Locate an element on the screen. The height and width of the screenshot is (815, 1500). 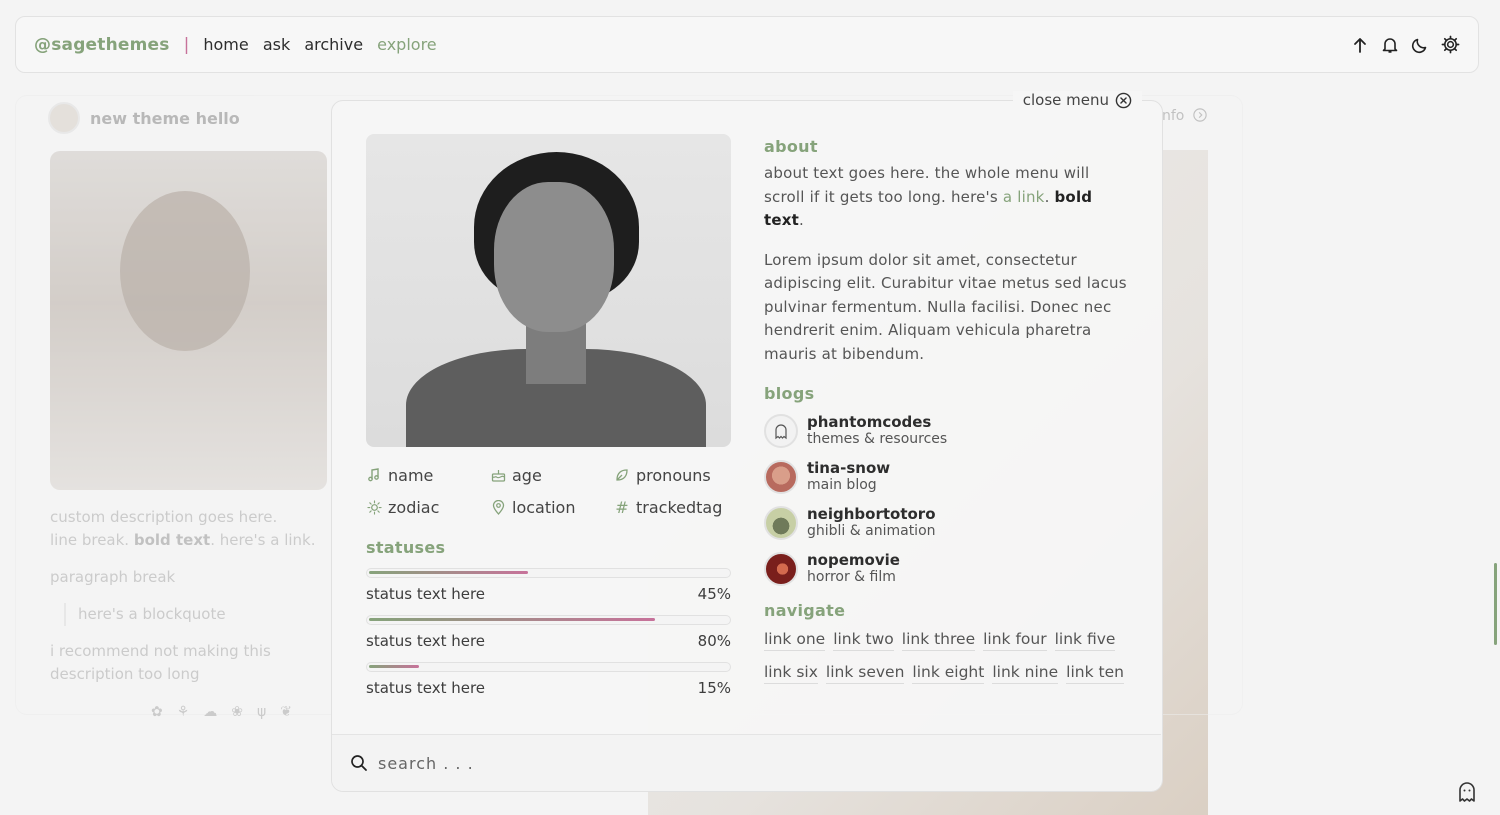
blog-desc: ghibli & animation is located at coordinates (871, 531).